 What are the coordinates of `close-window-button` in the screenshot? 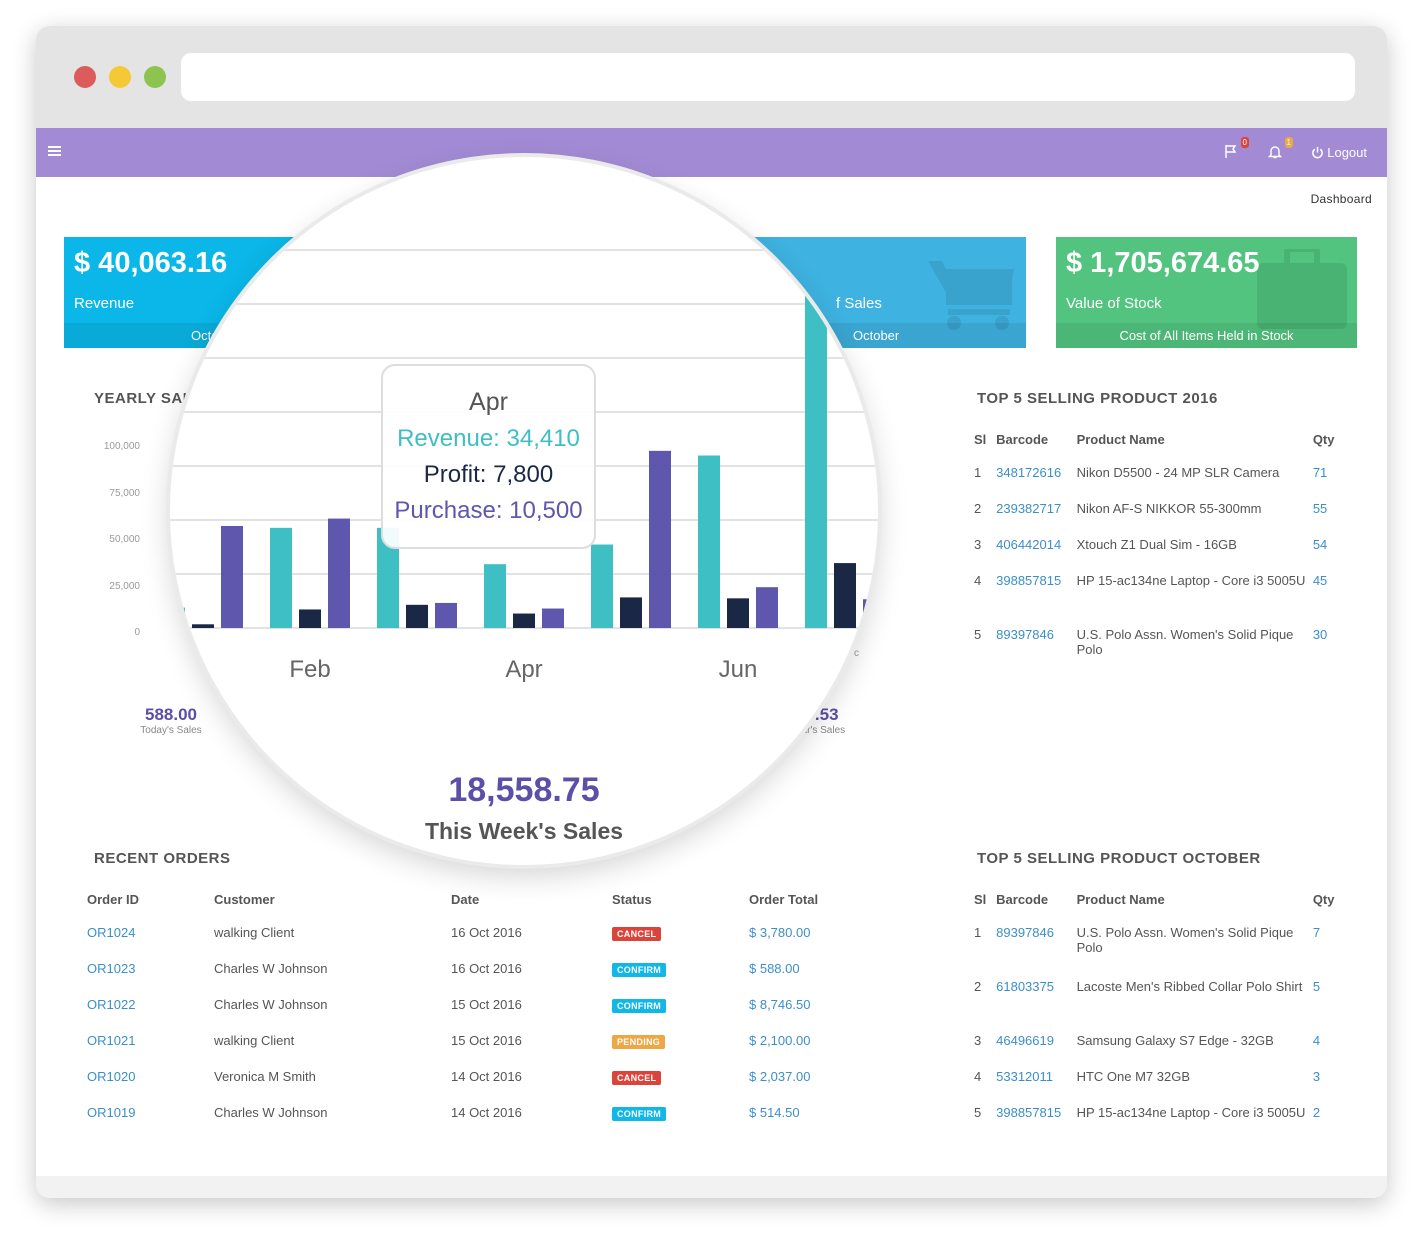 It's located at (85, 77).